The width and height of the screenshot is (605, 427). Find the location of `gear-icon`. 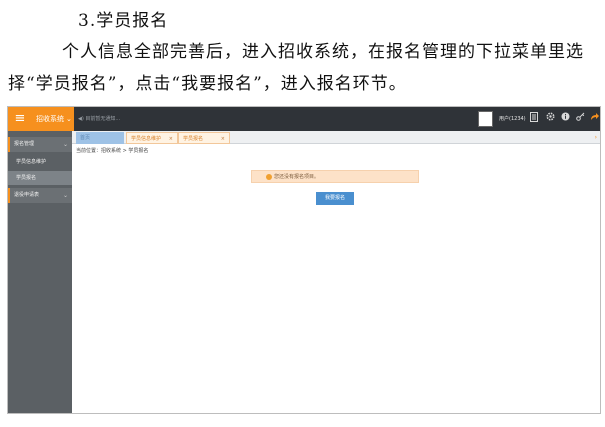

gear-icon is located at coordinates (550, 119).